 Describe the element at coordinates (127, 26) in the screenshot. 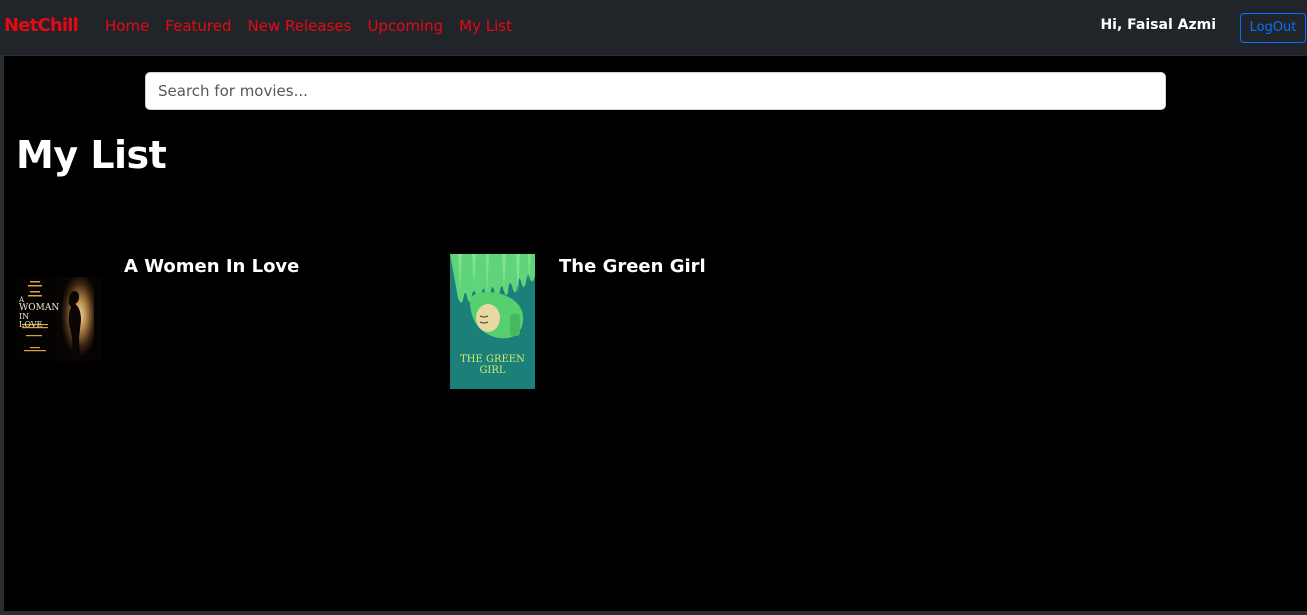

I see `nav-link-home: Home` at that location.